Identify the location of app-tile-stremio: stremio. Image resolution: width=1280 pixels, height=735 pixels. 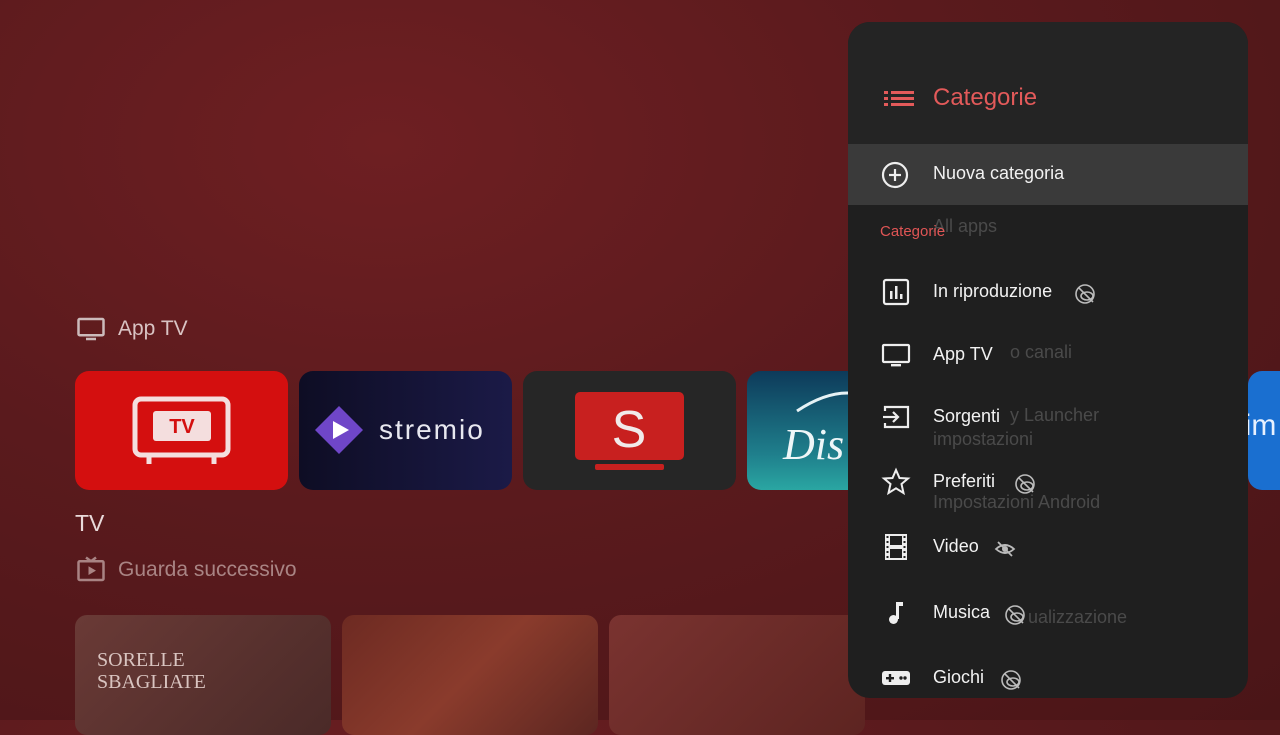
(405, 430).